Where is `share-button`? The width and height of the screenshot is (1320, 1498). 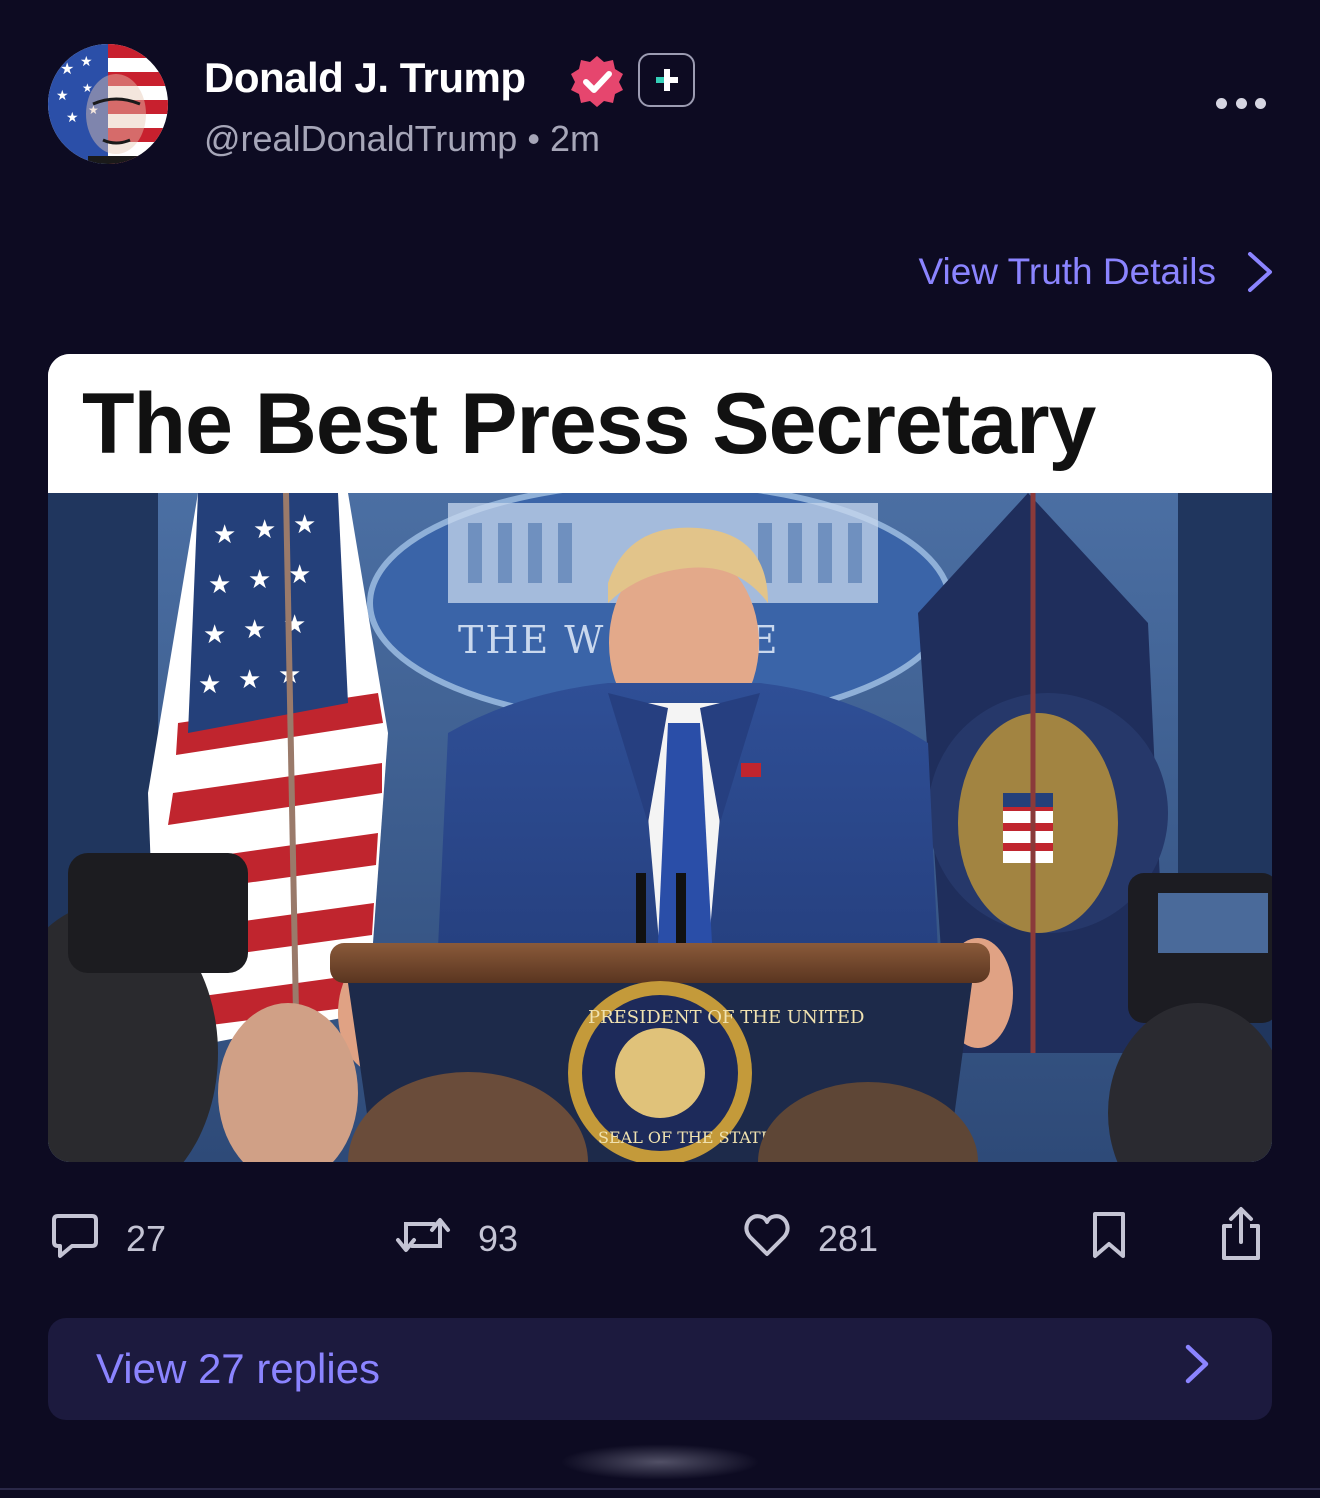 share-button is located at coordinates (1241, 1239).